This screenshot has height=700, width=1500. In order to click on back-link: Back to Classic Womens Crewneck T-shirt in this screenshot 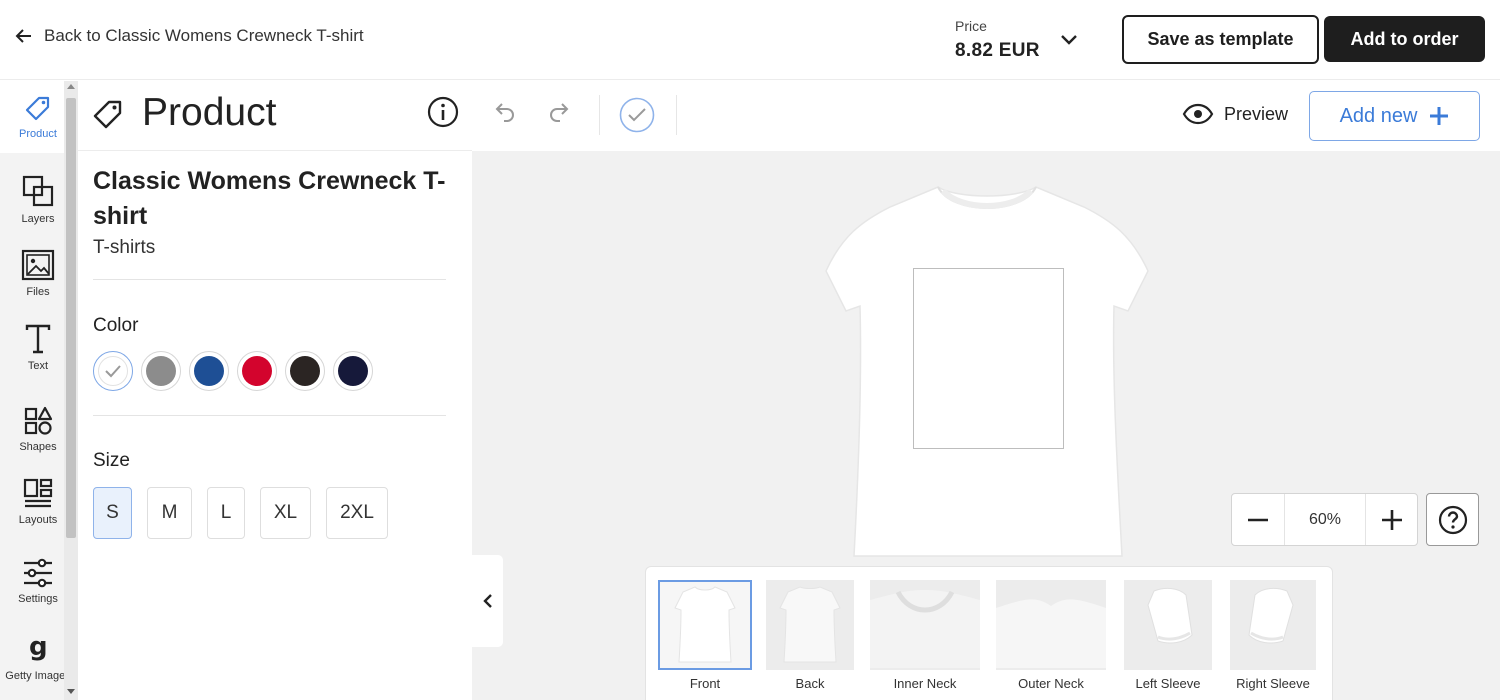, I will do `click(189, 36)`.